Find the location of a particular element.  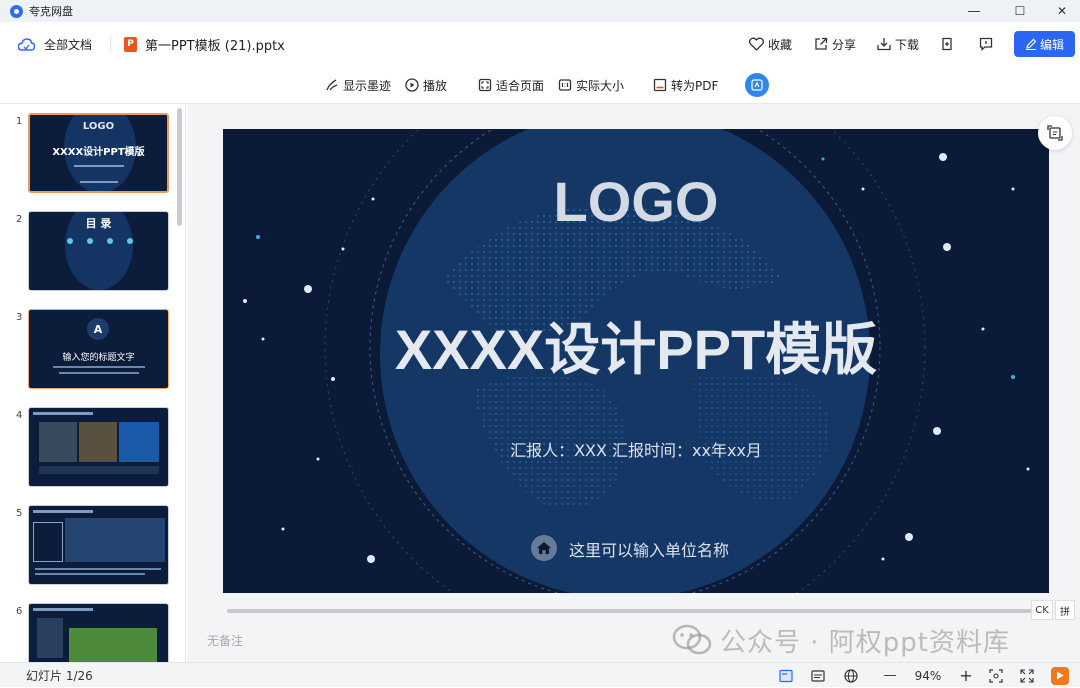

share-button: 分享 is located at coordinates (835, 44).